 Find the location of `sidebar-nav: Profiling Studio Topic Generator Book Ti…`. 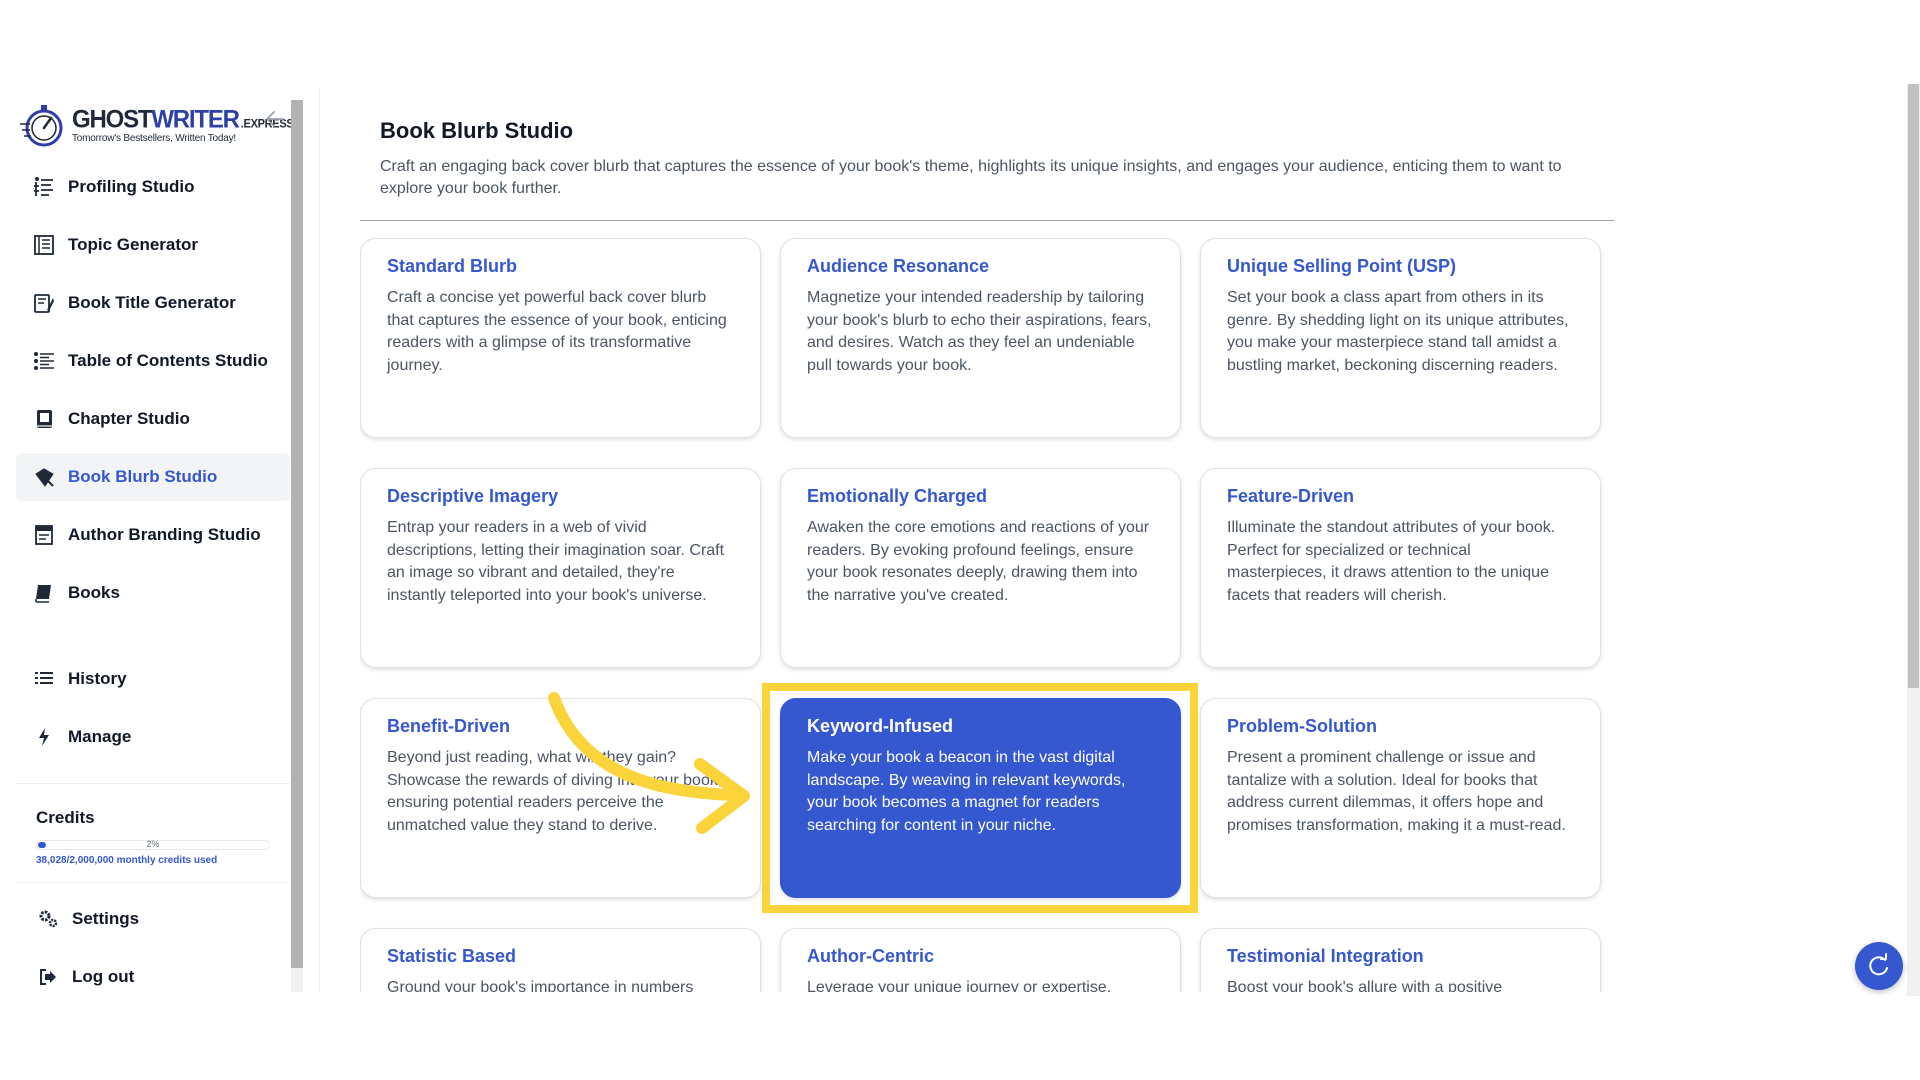

sidebar-nav: Profiling Studio Topic Generator Book Ti… is located at coordinates (153, 467).